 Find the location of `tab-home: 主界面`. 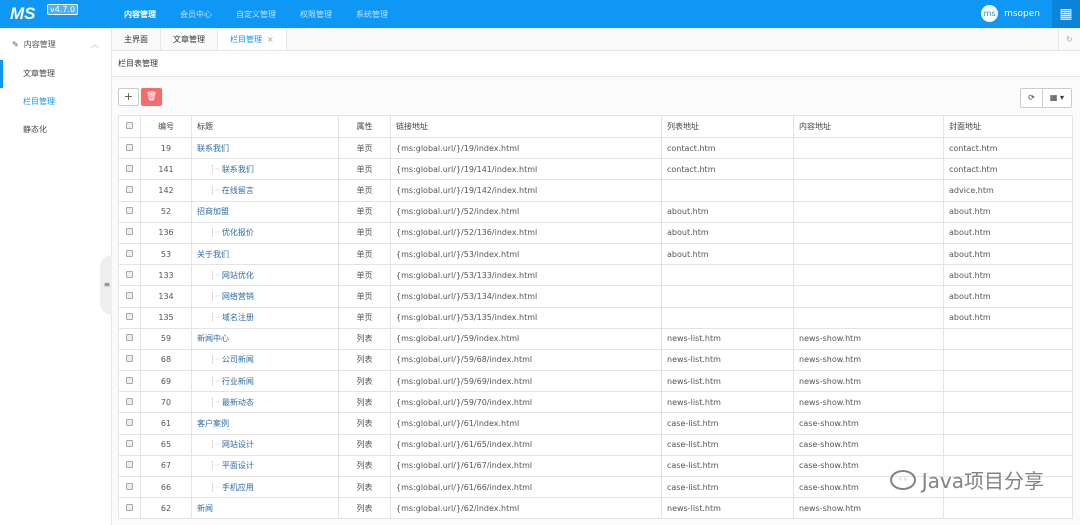

tab-home: 主界面 is located at coordinates (136, 39).